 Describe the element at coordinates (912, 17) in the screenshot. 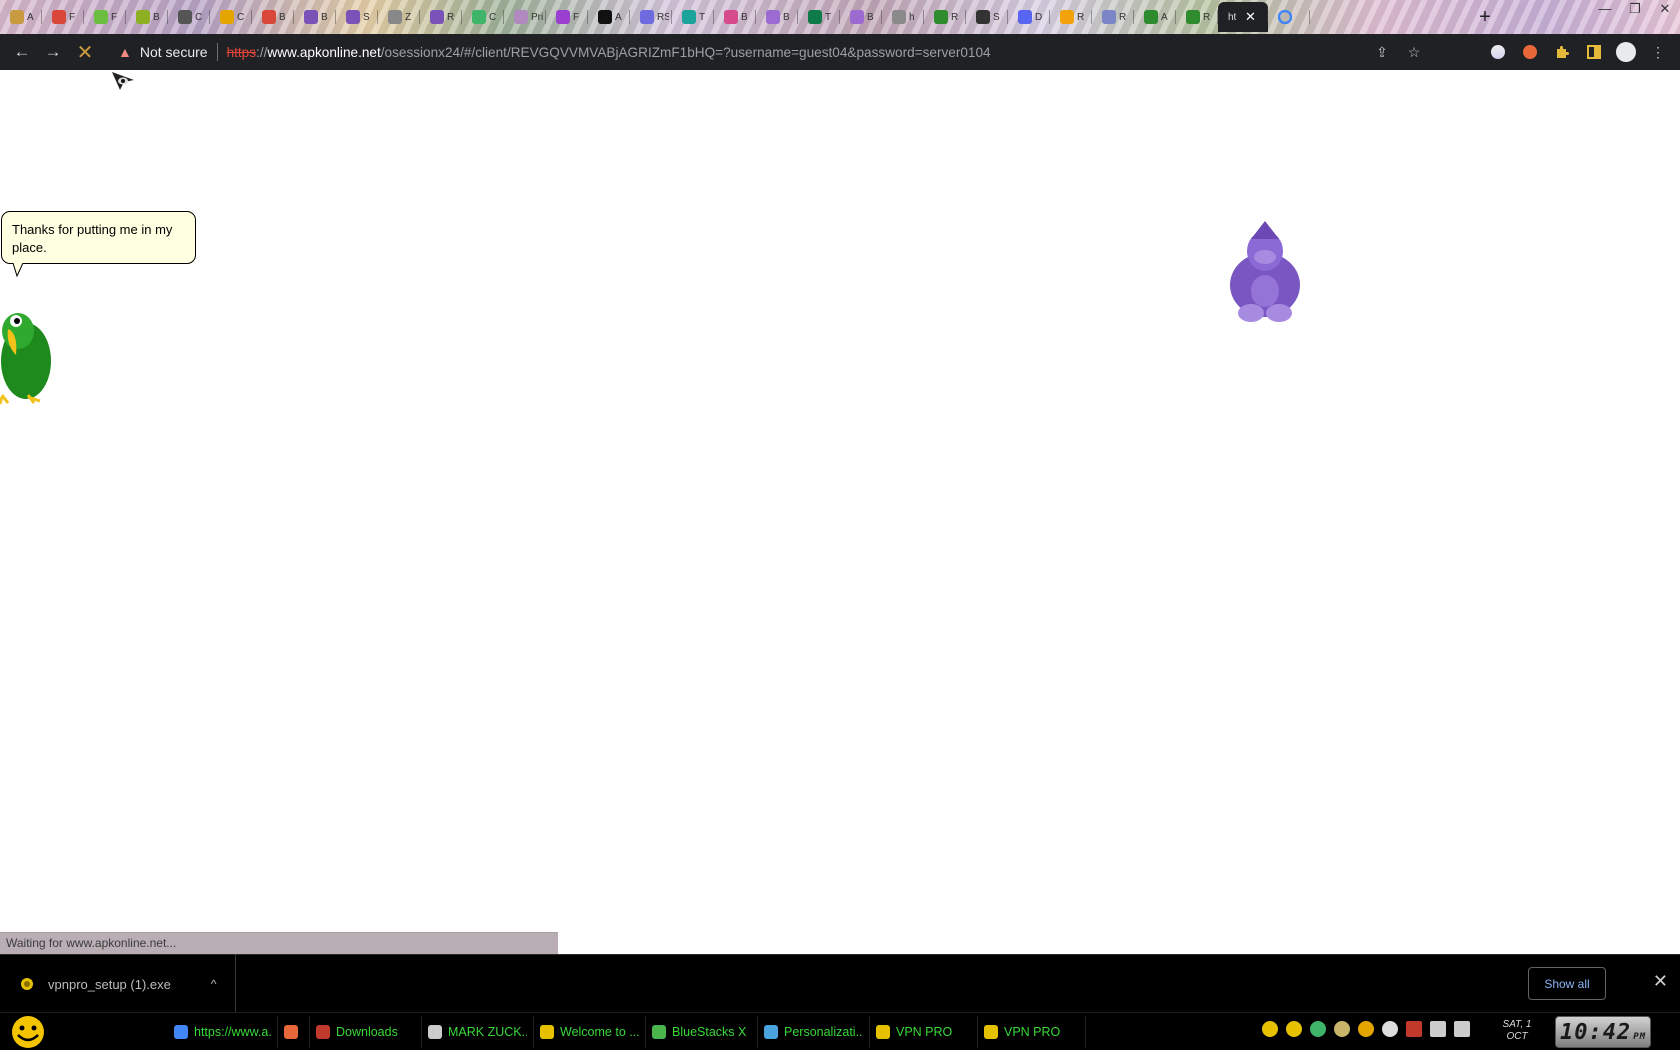

I see `tab-title: h` at that location.